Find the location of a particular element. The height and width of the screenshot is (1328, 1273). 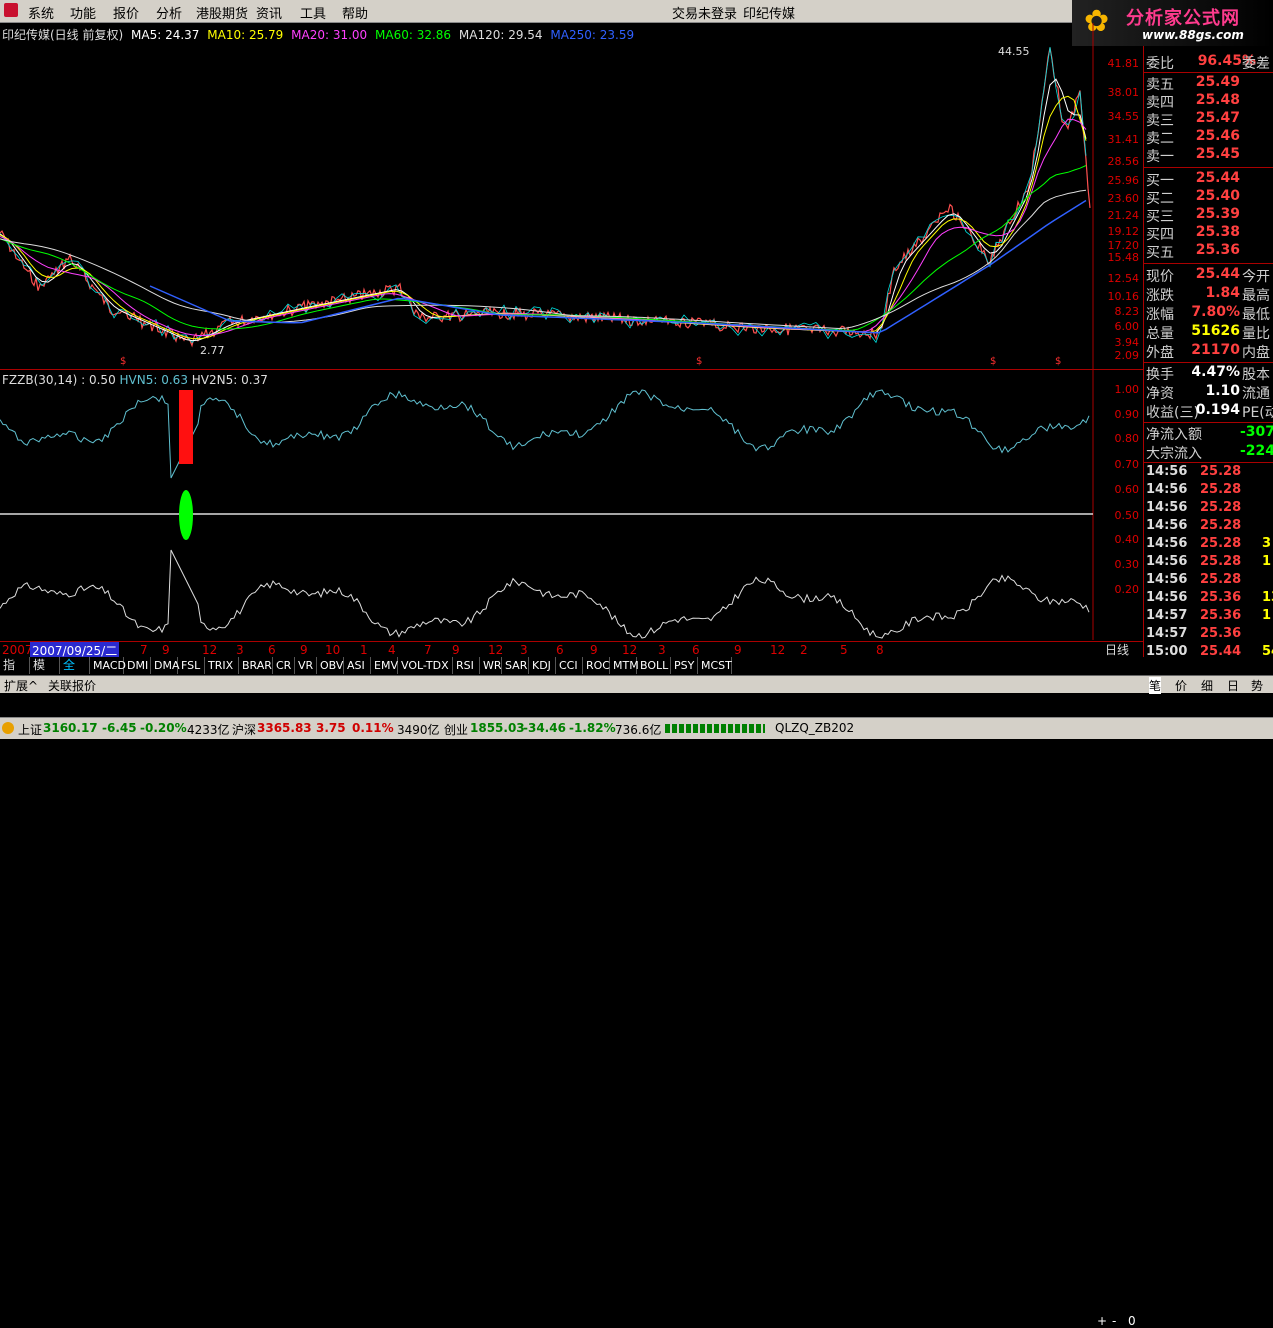

tab-brar: BRAR is located at coordinates (256, 665).